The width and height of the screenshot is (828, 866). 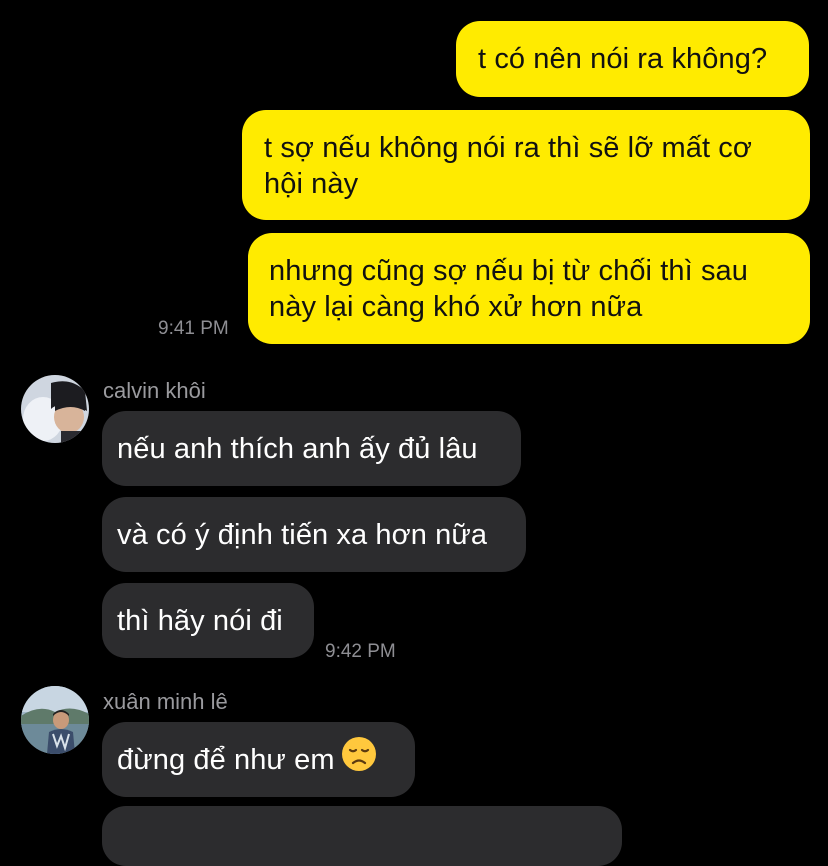 What do you see at coordinates (362, 836) in the screenshot?
I see `incoming-message-partial` at bounding box center [362, 836].